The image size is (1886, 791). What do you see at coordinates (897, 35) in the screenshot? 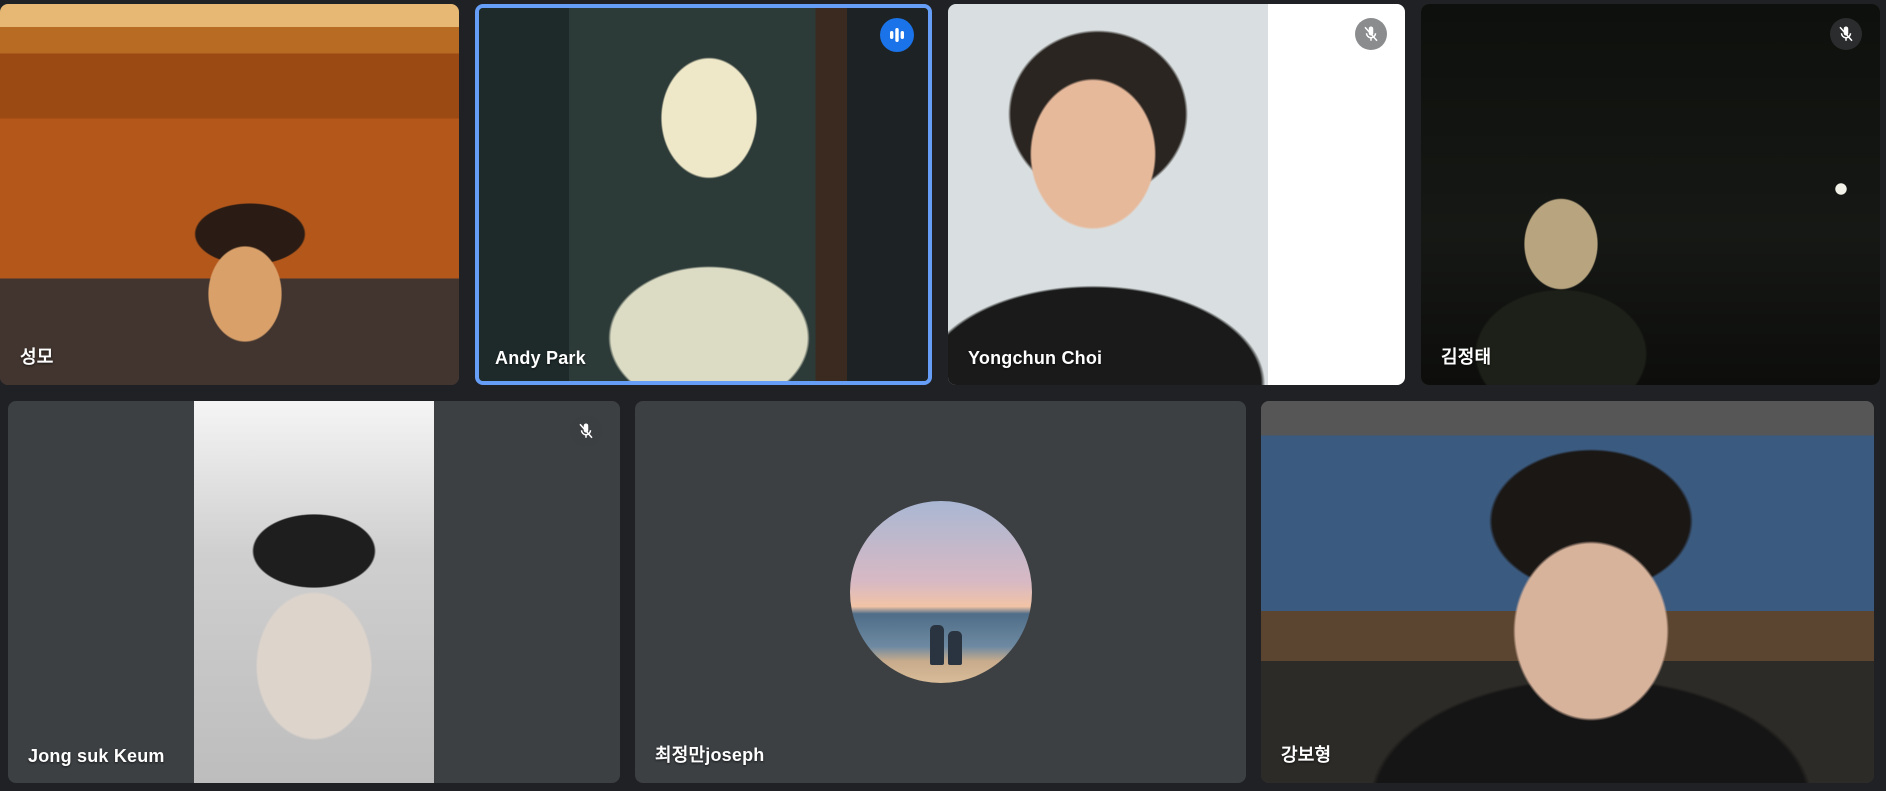
I see `audio-level-icon` at bounding box center [897, 35].